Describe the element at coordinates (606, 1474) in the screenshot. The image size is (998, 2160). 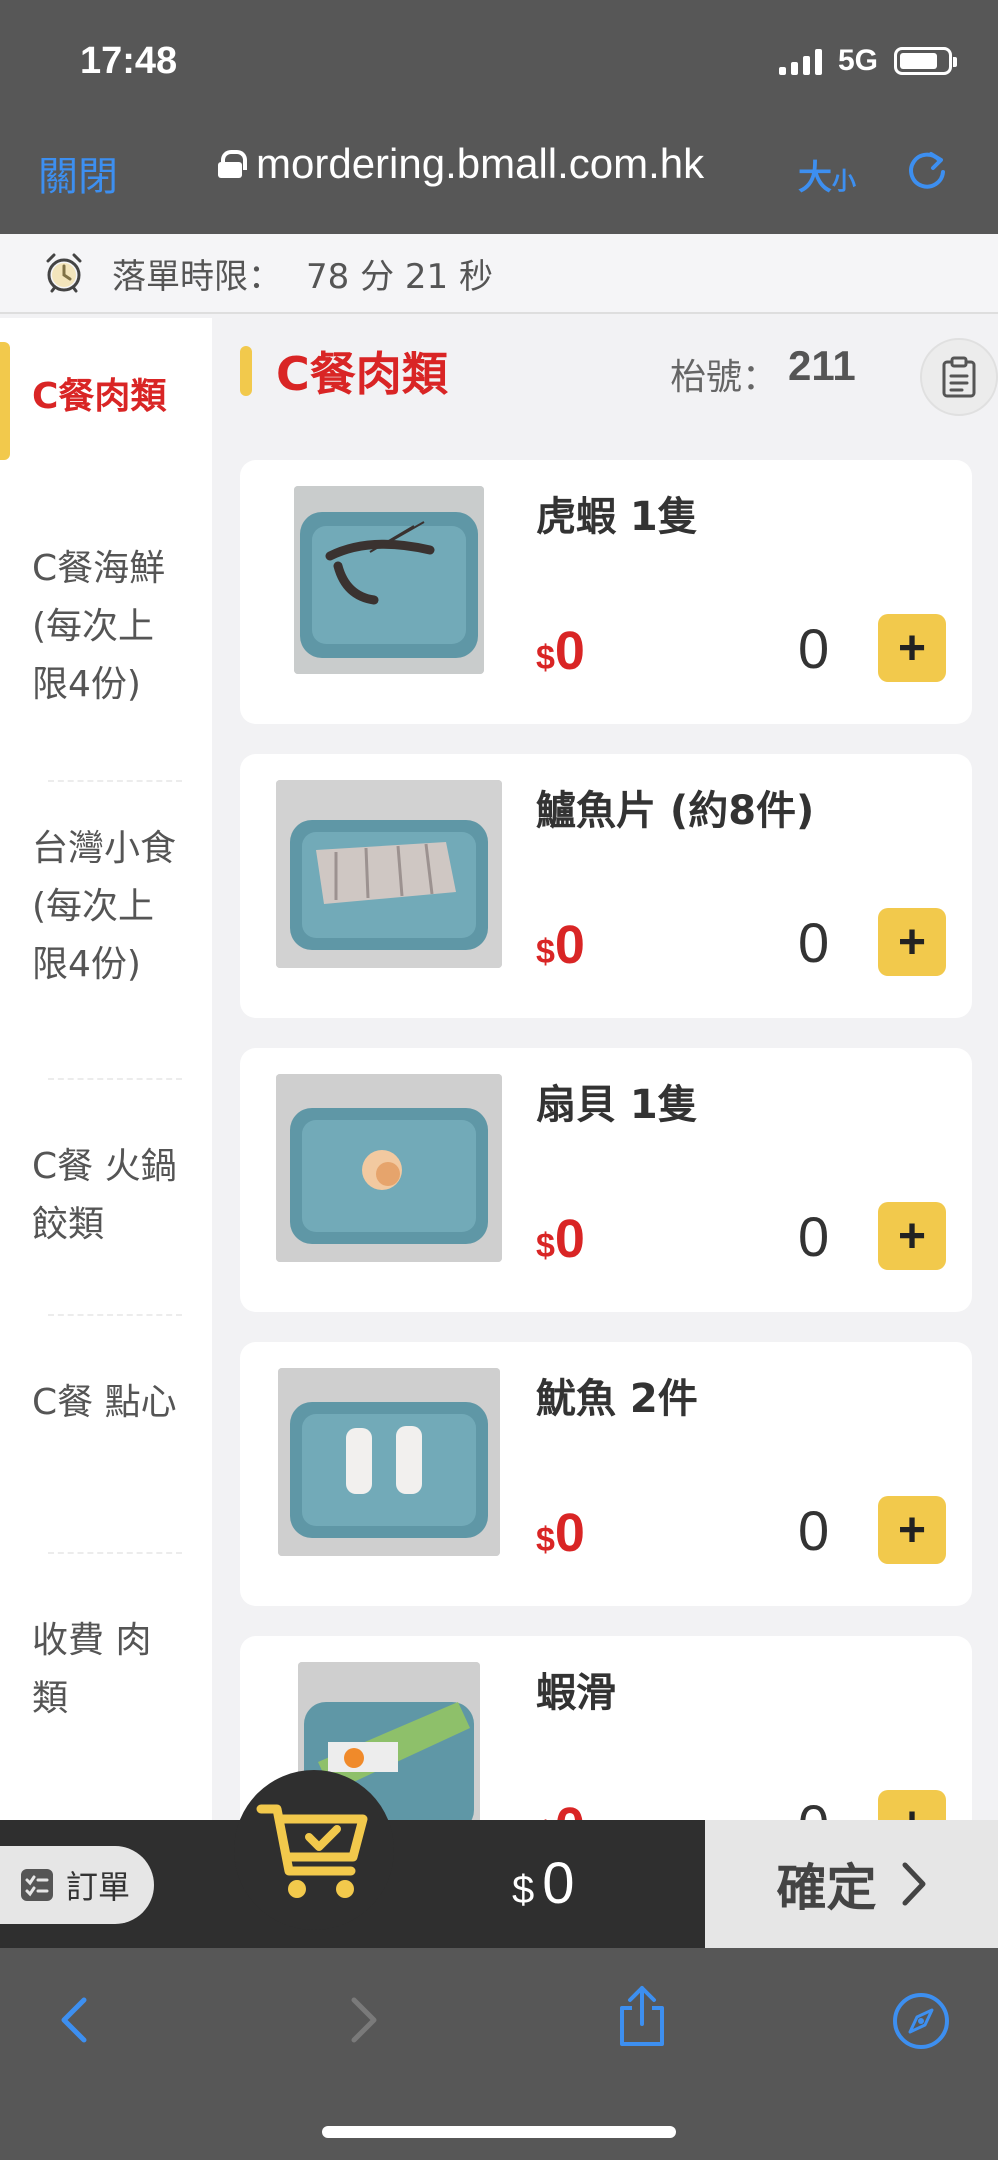
I see `menu-item-card: 魷魚 2件 $0 0 +` at that location.